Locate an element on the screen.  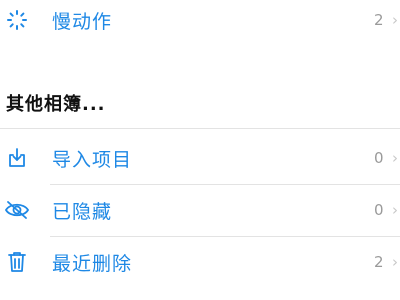
album-count-recently-deleted: 2 is located at coordinates (379, 262).